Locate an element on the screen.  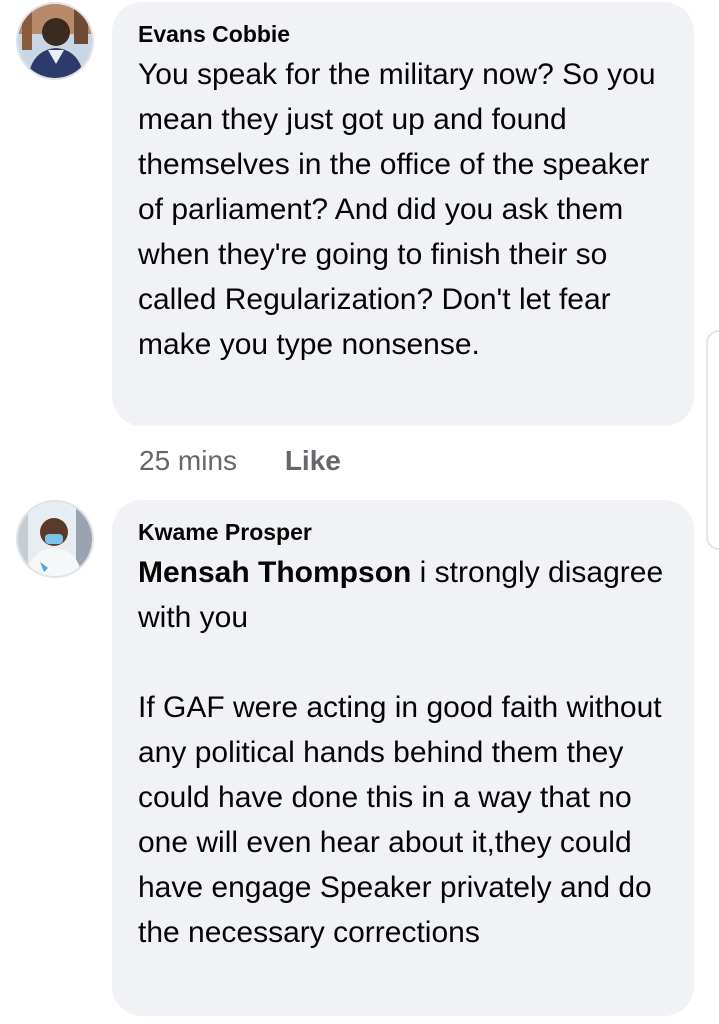
comment-author: Evans Cobbie is located at coordinates (403, 34).